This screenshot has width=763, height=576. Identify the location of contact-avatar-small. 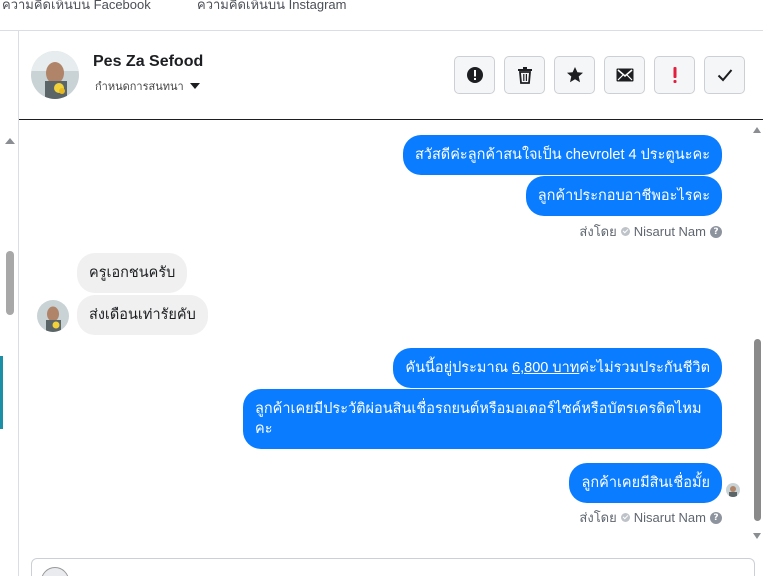
(53, 316).